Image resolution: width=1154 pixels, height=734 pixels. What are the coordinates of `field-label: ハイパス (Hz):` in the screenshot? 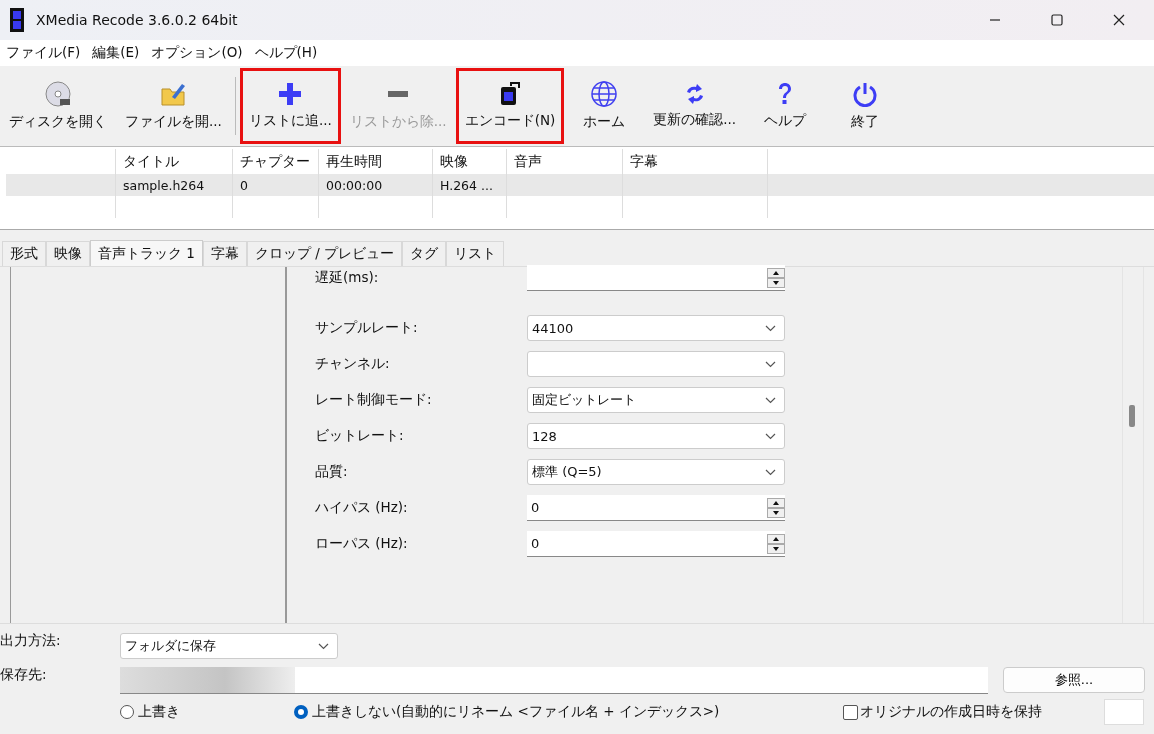 It's located at (362, 508).